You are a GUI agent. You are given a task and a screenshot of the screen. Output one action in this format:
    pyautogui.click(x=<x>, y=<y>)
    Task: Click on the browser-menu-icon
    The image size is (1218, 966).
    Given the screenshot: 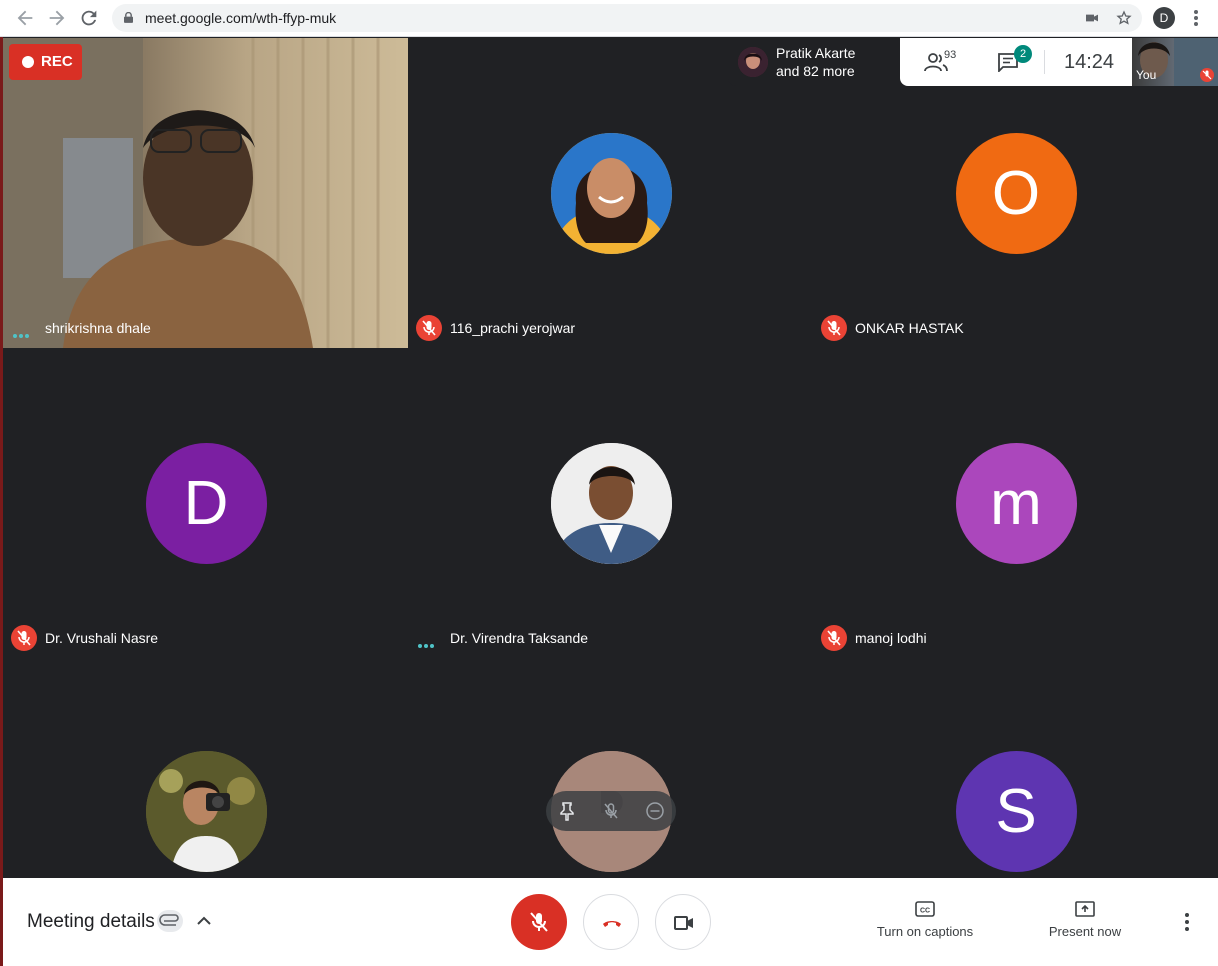 What is the action you would take?
    pyautogui.click(x=1196, y=18)
    